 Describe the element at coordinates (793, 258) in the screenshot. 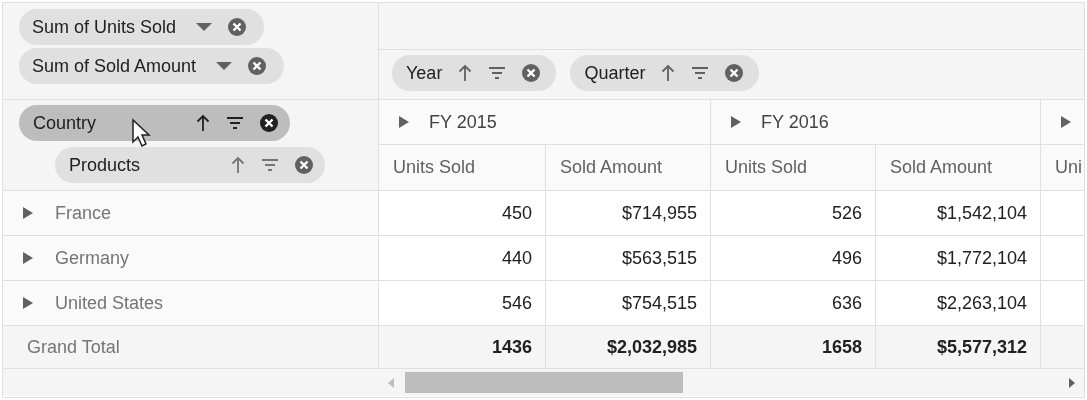

I see `table-cell: 496` at that location.